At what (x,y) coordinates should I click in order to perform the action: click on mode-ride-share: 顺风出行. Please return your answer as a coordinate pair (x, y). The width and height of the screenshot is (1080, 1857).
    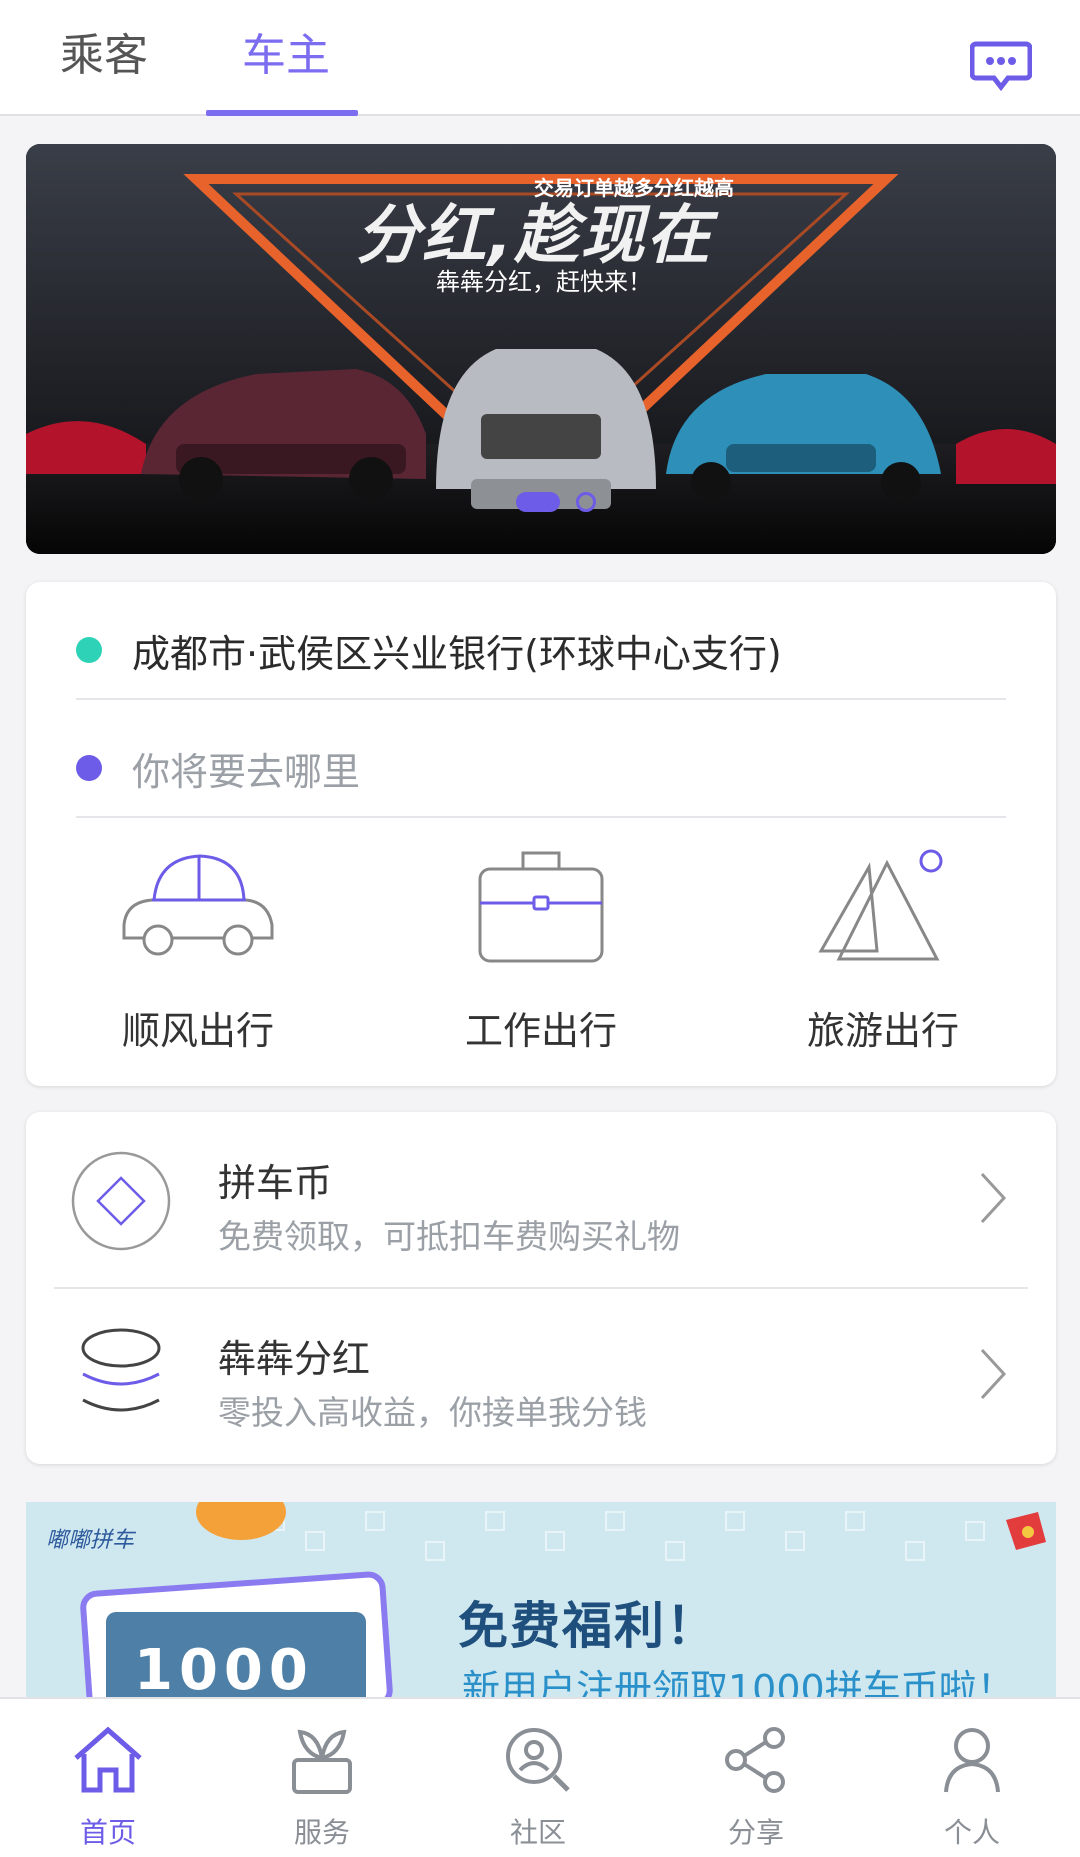
    Looking at the image, I should click on (198, 947).